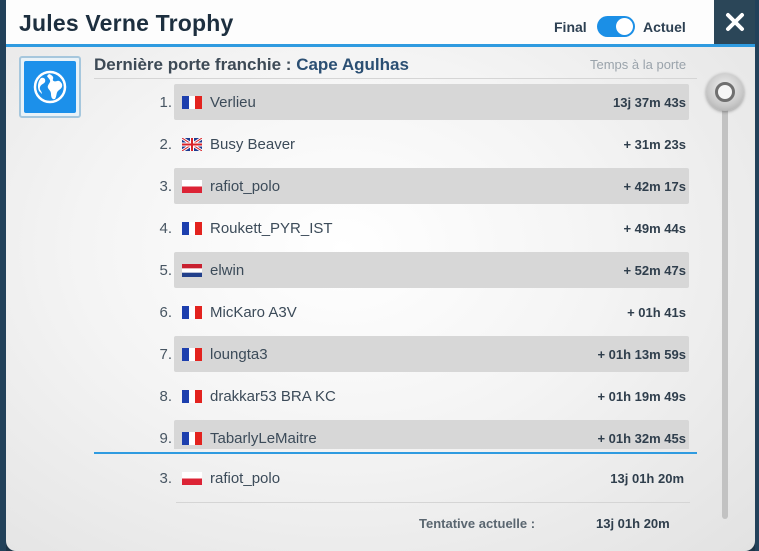 This screenshot has height=551, width=759. What do you see at coordinates (431, 270) in the screenshot?
I see `row-background` at bounding box center [431, 270].